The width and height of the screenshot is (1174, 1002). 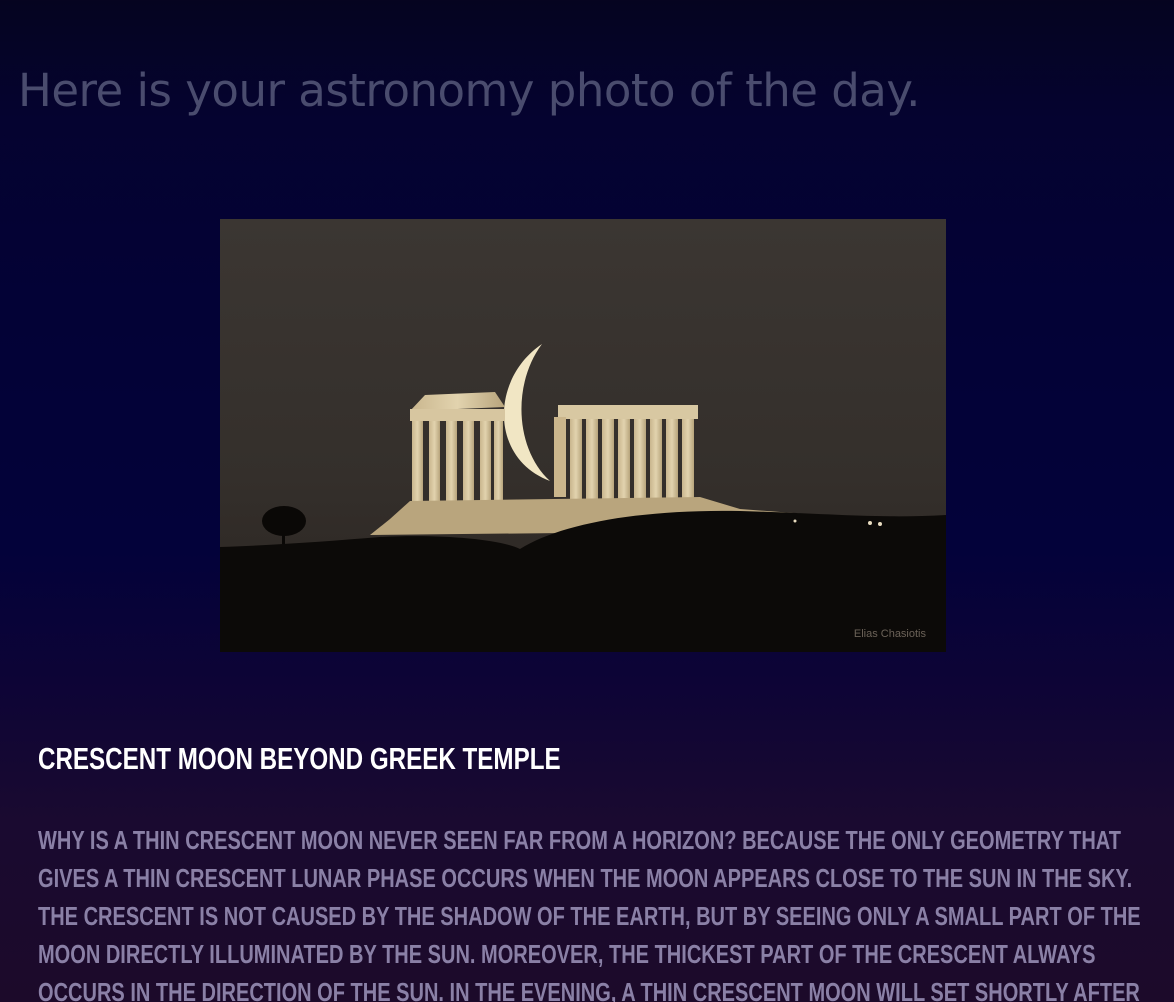 I want to click on temple-right-columns, so click(x=626, y=452).